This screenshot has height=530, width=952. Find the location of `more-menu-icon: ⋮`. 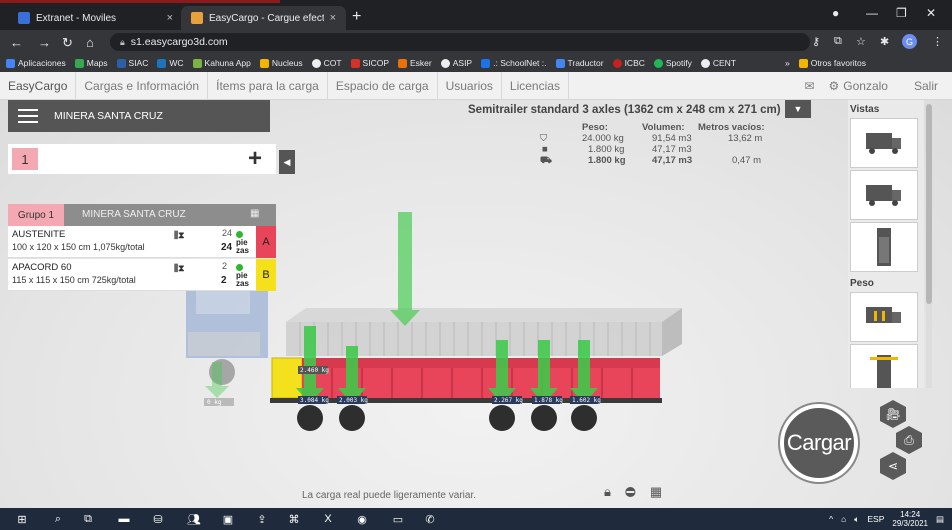

more-menu-icon: ⋮ is located at coordinates (937, 41).